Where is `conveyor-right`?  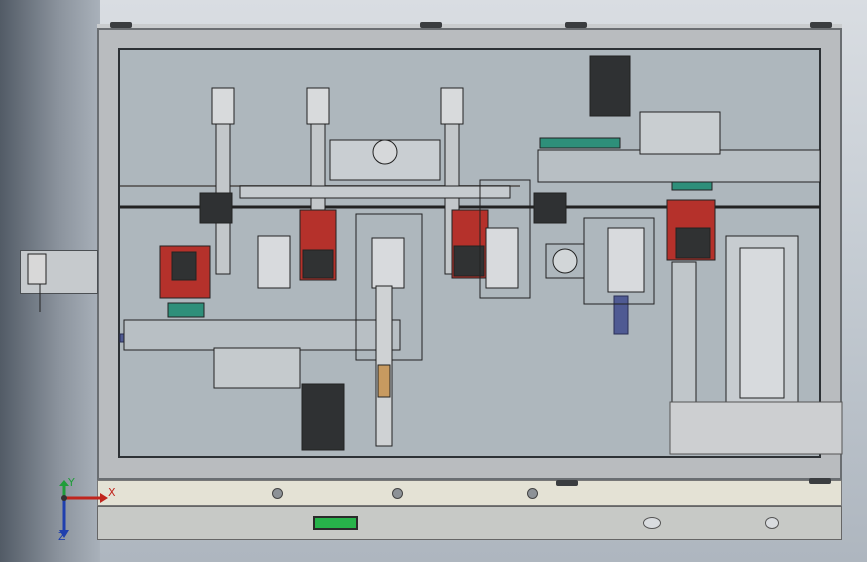 conveyor-right is located at coordinates (679, 166).